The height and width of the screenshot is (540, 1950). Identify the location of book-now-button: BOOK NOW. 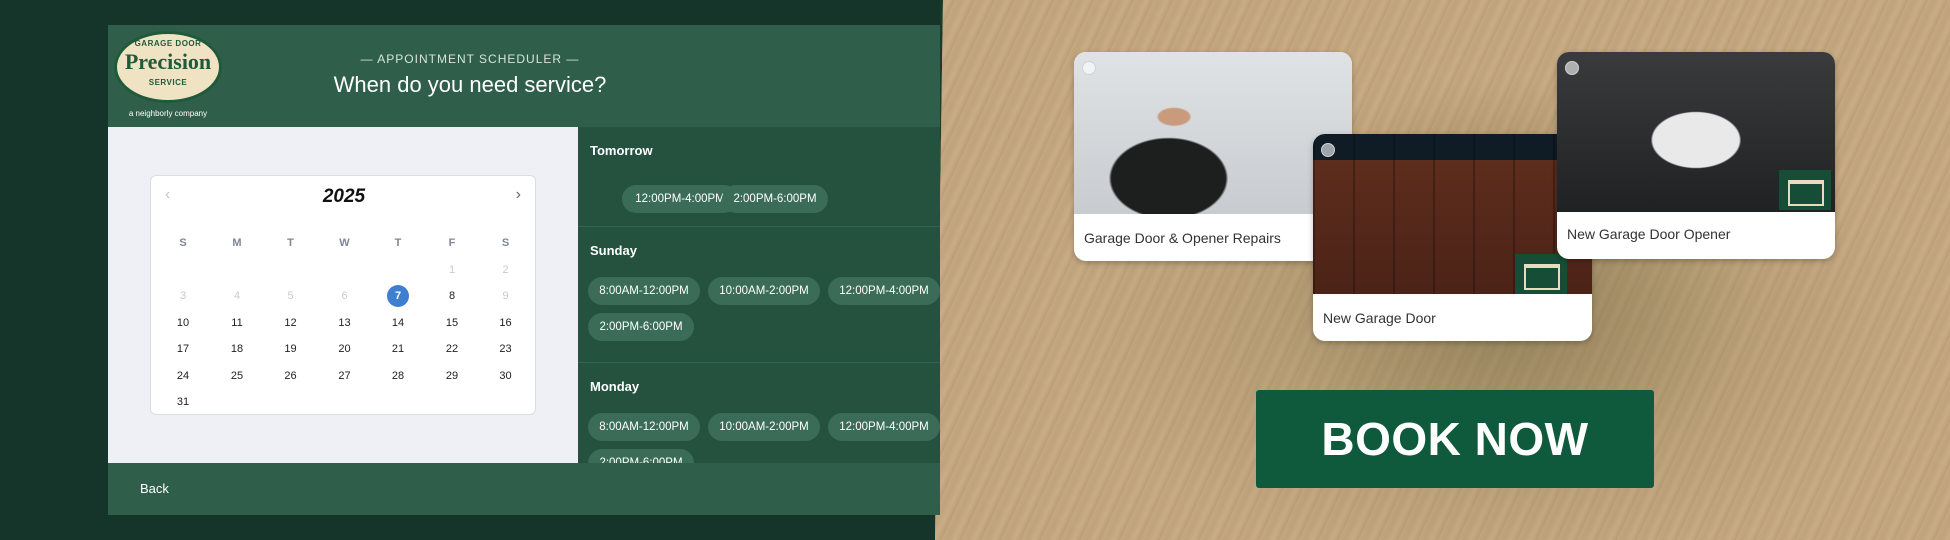
(1455, 439).